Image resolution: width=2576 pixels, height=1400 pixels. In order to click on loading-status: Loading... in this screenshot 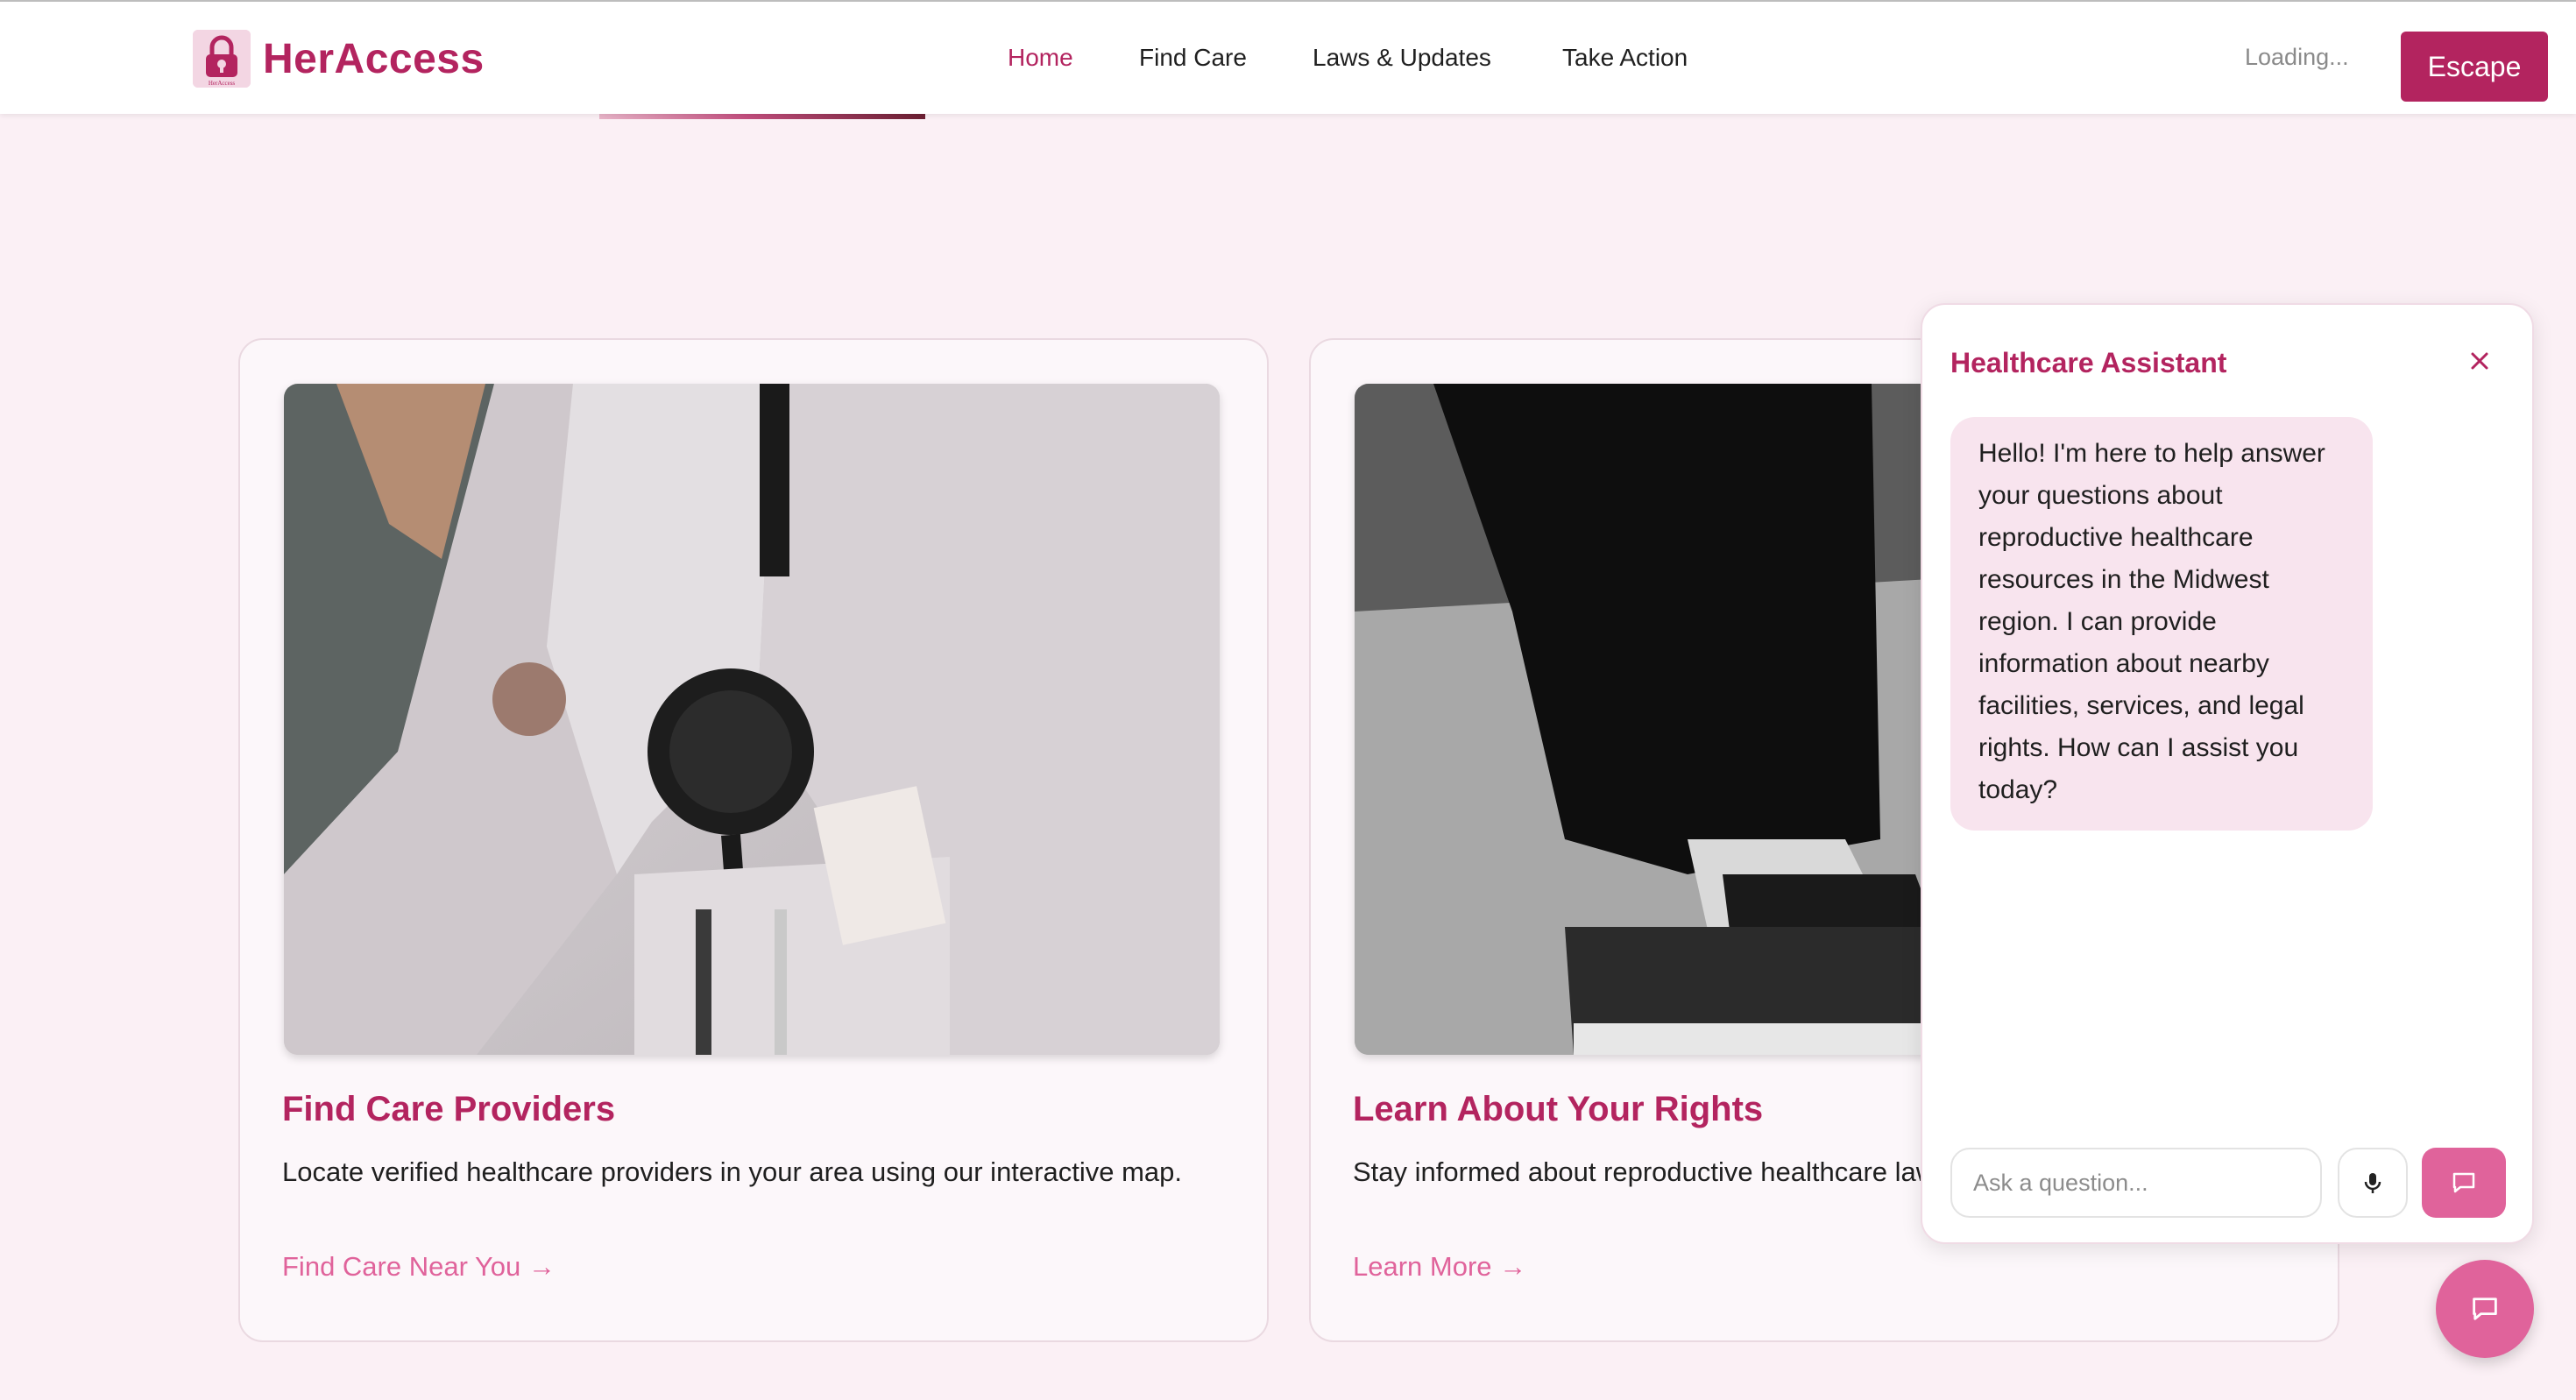, I will do `click(2297, 57)`.